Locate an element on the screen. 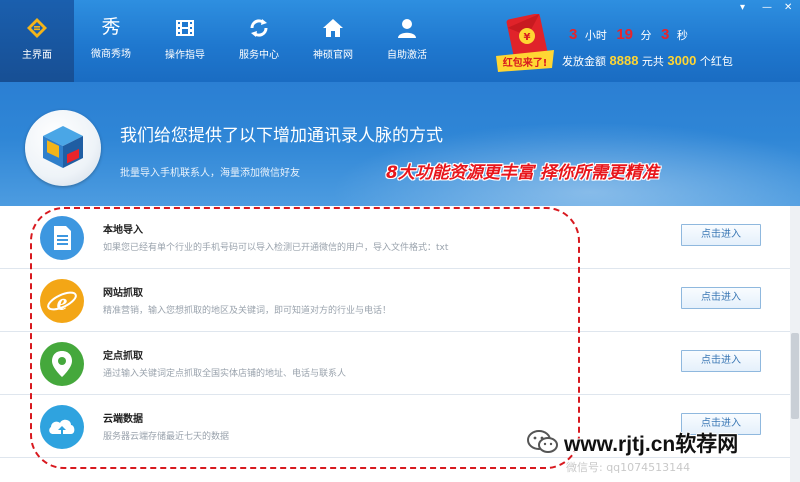 The width and height of the screenshot is (800, 482). nav-label: 神硕官网 is located at coordinates (333, 55).